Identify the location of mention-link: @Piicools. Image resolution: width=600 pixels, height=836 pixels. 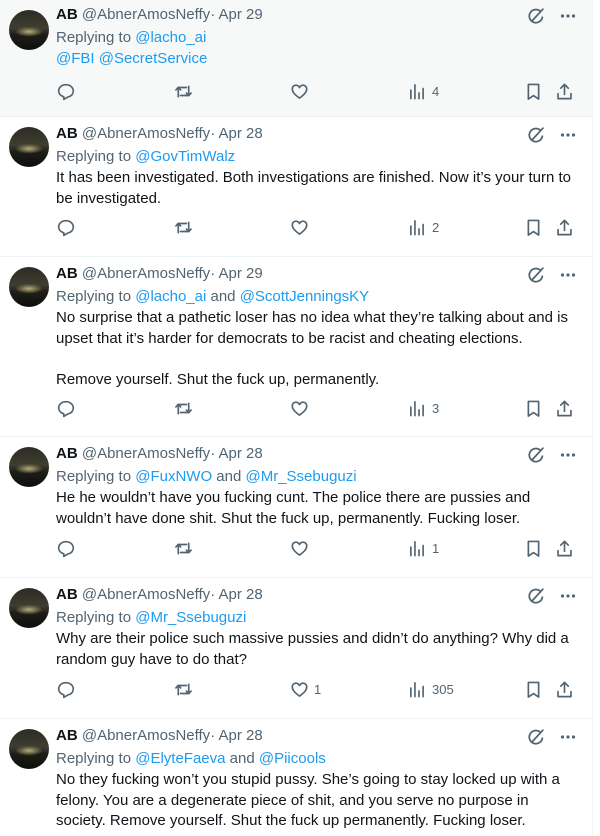
(292, 758).